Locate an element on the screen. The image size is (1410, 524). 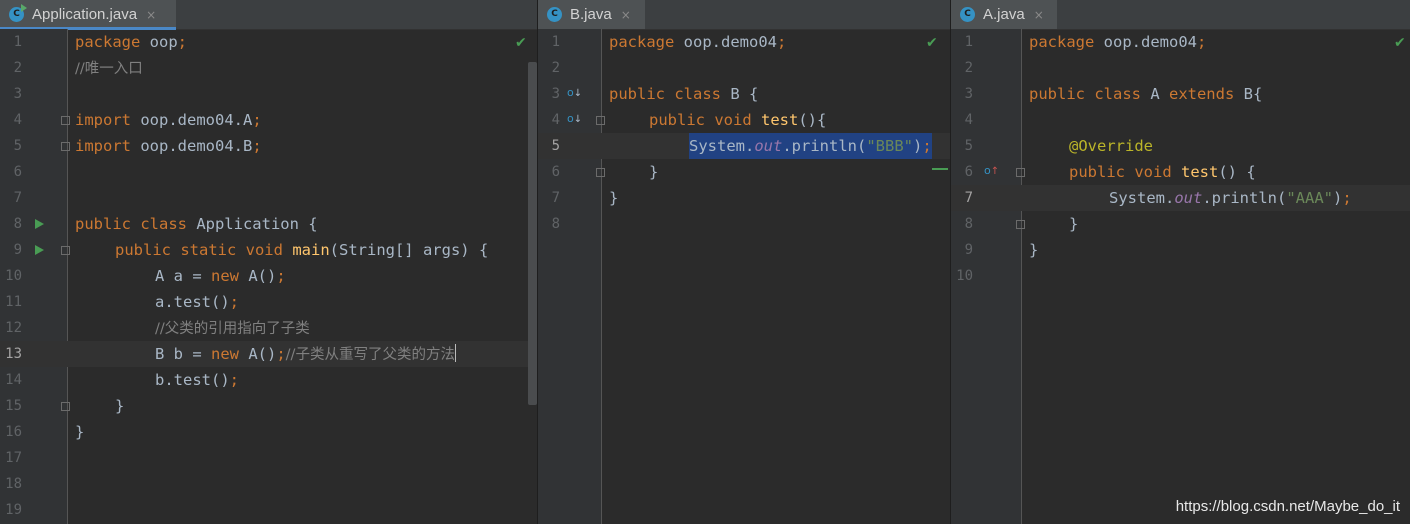
selected-text: System.out.println("BBB"); is located at coordinates (810, 146).